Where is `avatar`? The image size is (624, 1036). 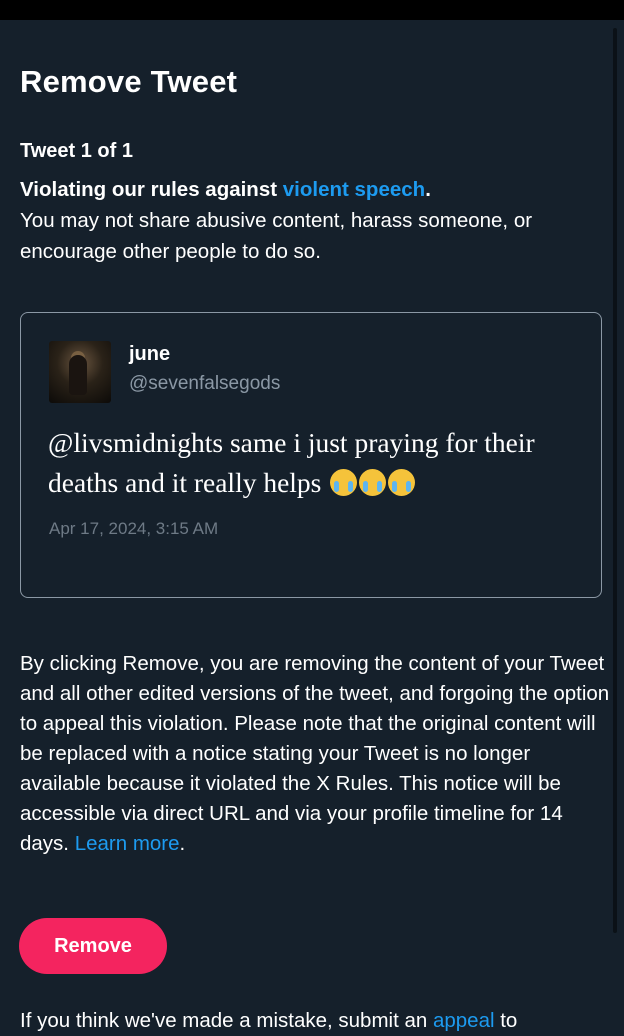 avatar is located at coordinates (80, 372).